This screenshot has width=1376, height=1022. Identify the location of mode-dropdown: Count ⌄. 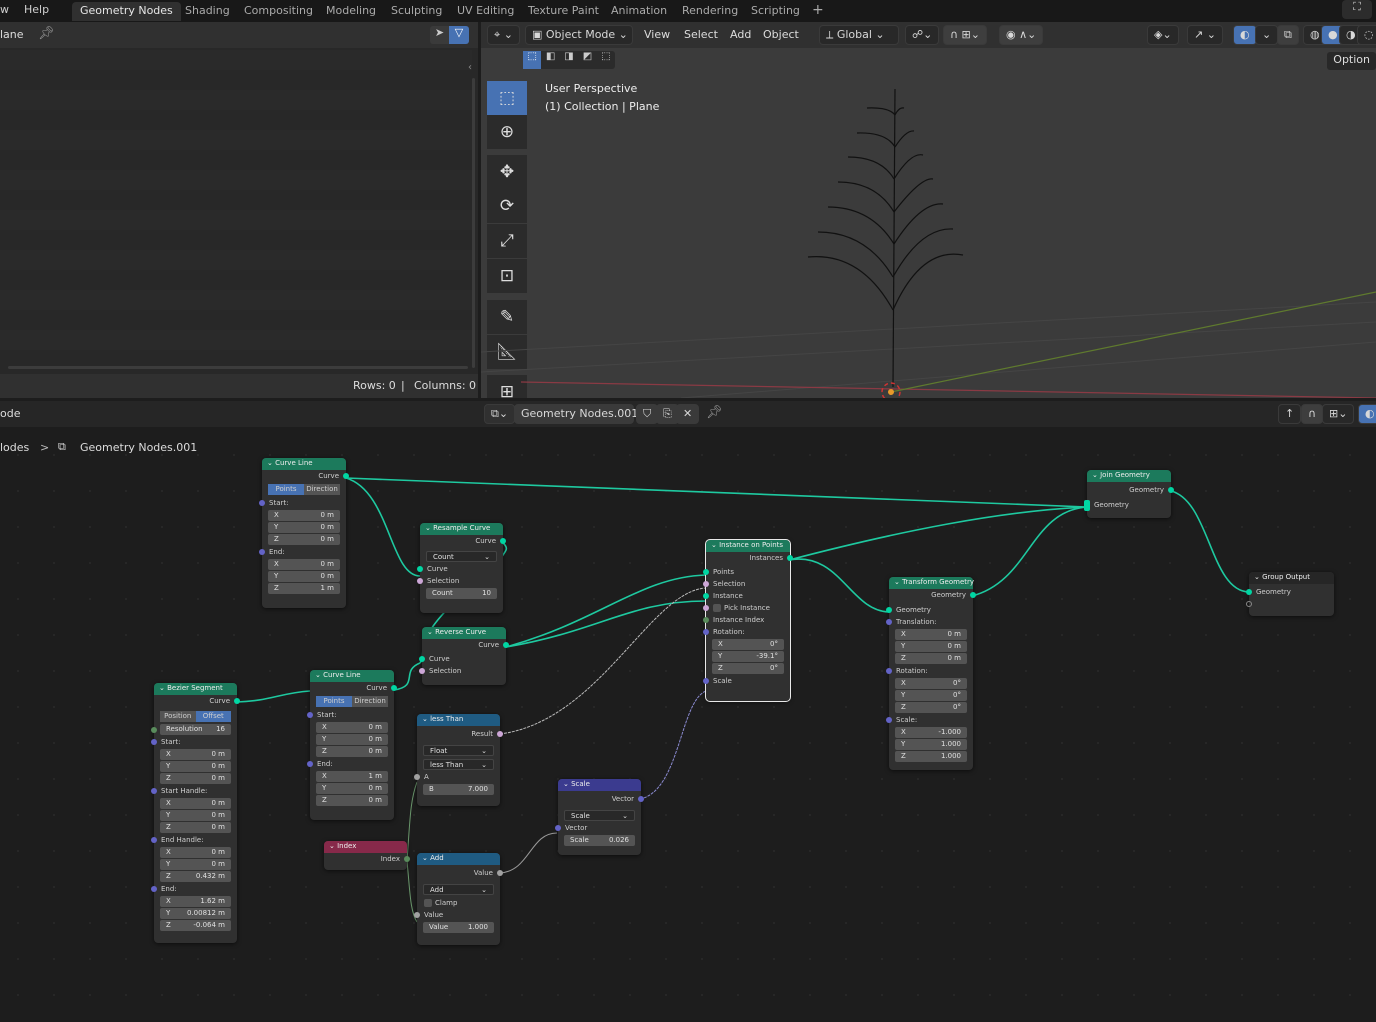
(461, 556).